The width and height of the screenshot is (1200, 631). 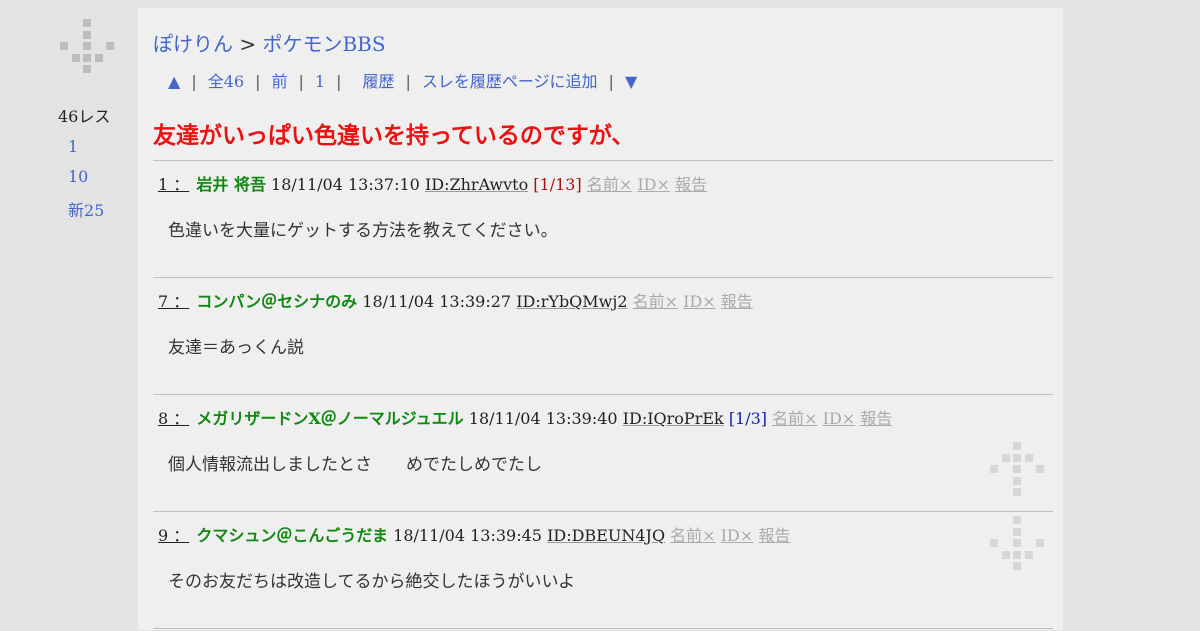 What do you see at coordinates (510, 81) in the screenshot?
I see `nav-add-history-link: スレを履歴ページに追加` at bounding box center [510, 81].